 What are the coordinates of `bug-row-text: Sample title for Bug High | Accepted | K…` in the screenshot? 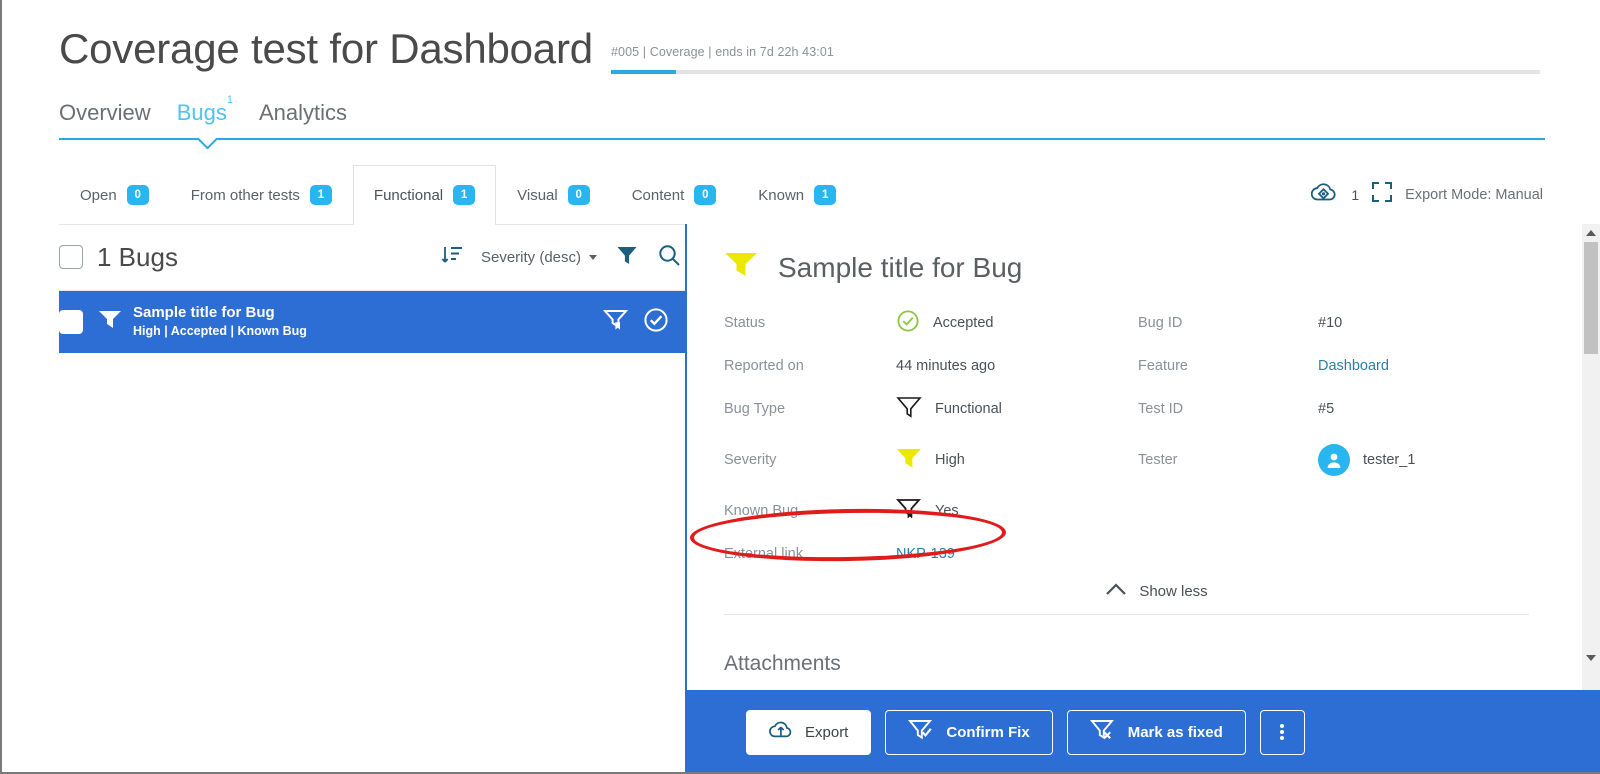 It's located at (220, 321).